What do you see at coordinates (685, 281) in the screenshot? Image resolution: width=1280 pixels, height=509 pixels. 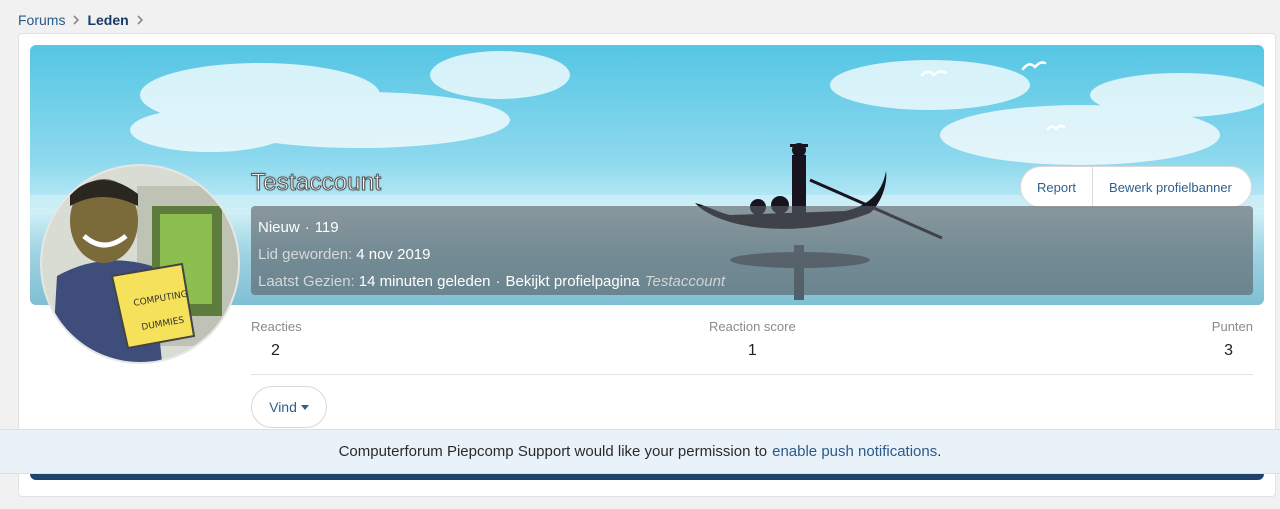 I see `last-seen-target: Testaccount` at bounding box center [685, 281].